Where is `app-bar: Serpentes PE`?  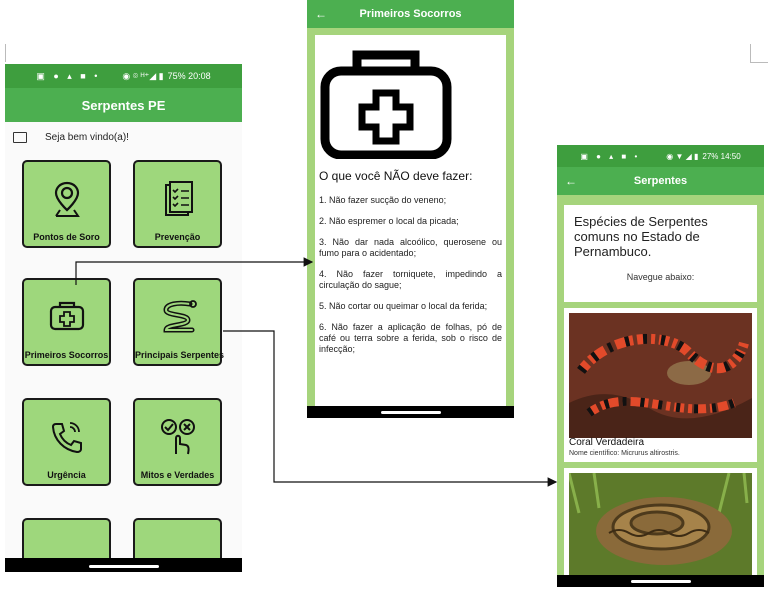
app-bar: Serpentes PE is located at coordinates (123, 105).